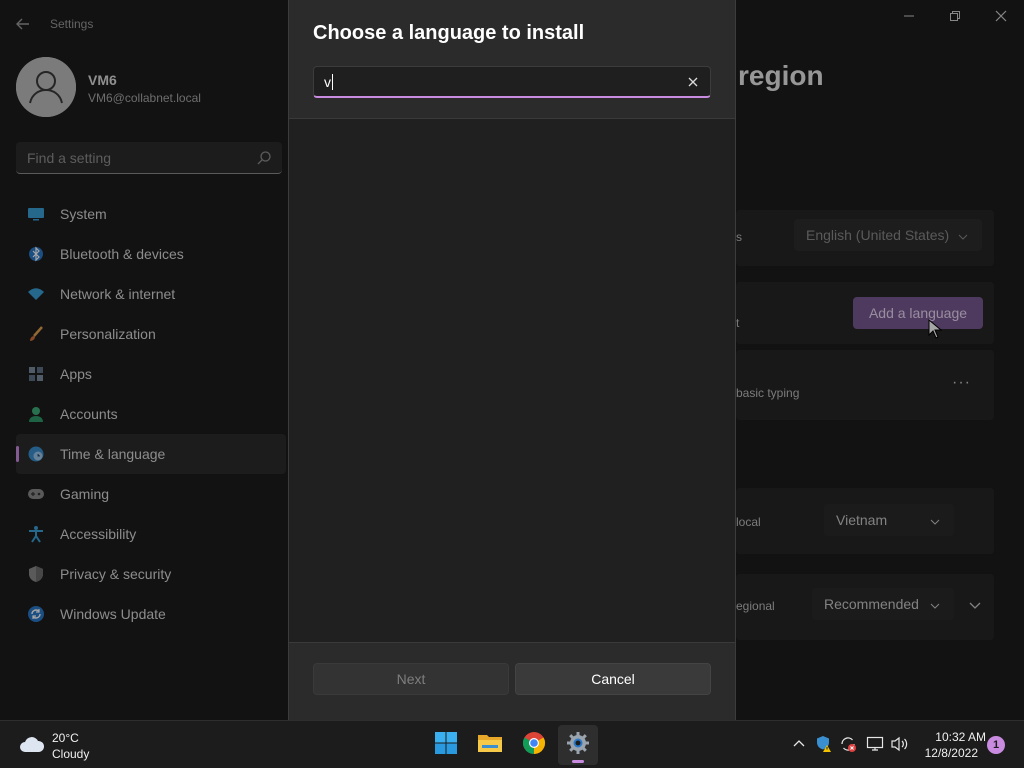 The image size is (1024, 768). I want to click on start-icon, so click(446, 745).